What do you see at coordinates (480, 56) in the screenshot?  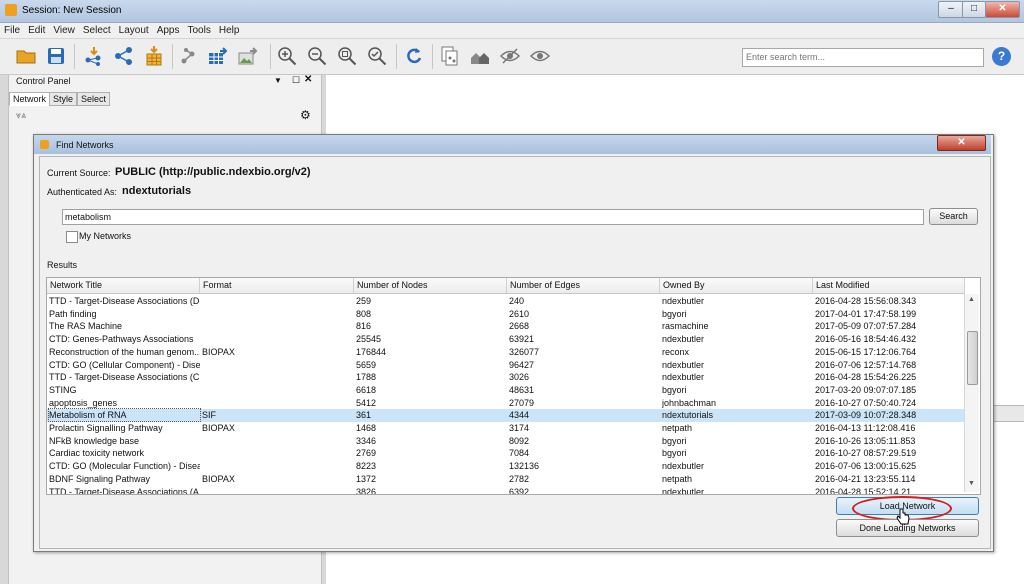 I see `first-neighbors-icon` at bounding box center [480, 56].